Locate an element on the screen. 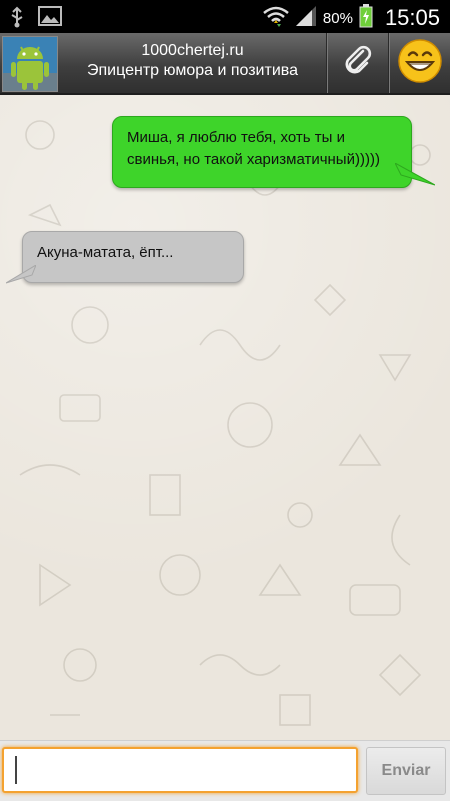 Image resolution: width=450 pixels, height=801 pixels. usb-icon is located at coordinates (17, 19).